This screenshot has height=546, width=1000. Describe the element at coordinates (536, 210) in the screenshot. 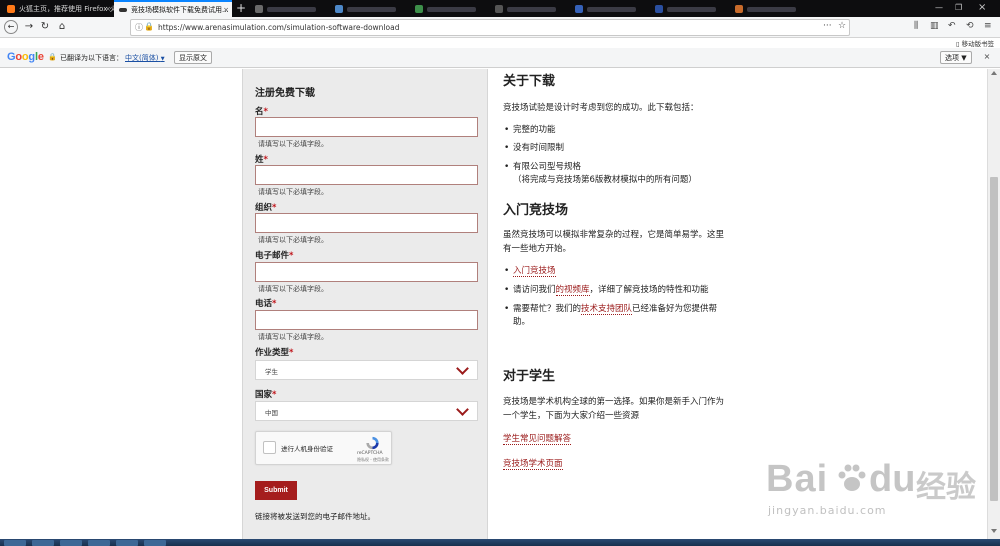

I see `getting-started-heading: 入门竞技场` at that location.